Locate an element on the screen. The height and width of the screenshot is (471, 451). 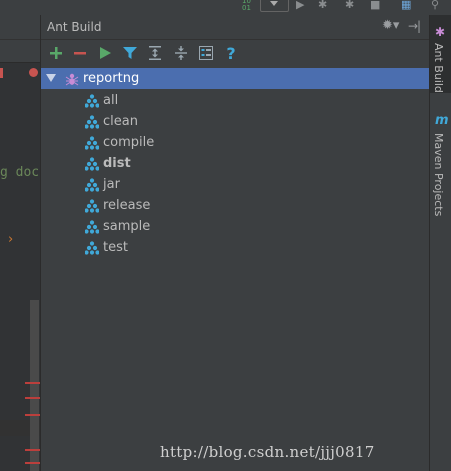
tree-target-label: all is located at coordinates (111, 100).